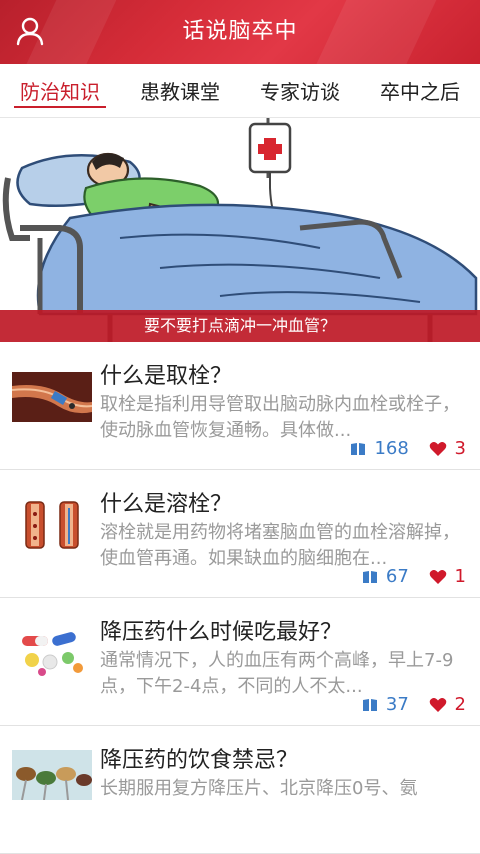  I want to click on app-header: 话说脑卒中, so click(240, 32).